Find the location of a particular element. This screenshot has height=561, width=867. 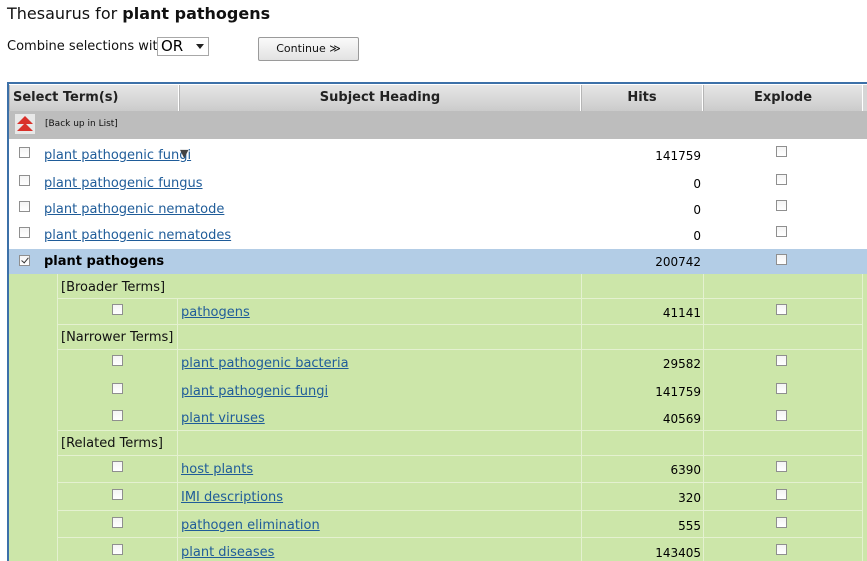

related-term-hits: 320 is located at coordinates (689, 498).